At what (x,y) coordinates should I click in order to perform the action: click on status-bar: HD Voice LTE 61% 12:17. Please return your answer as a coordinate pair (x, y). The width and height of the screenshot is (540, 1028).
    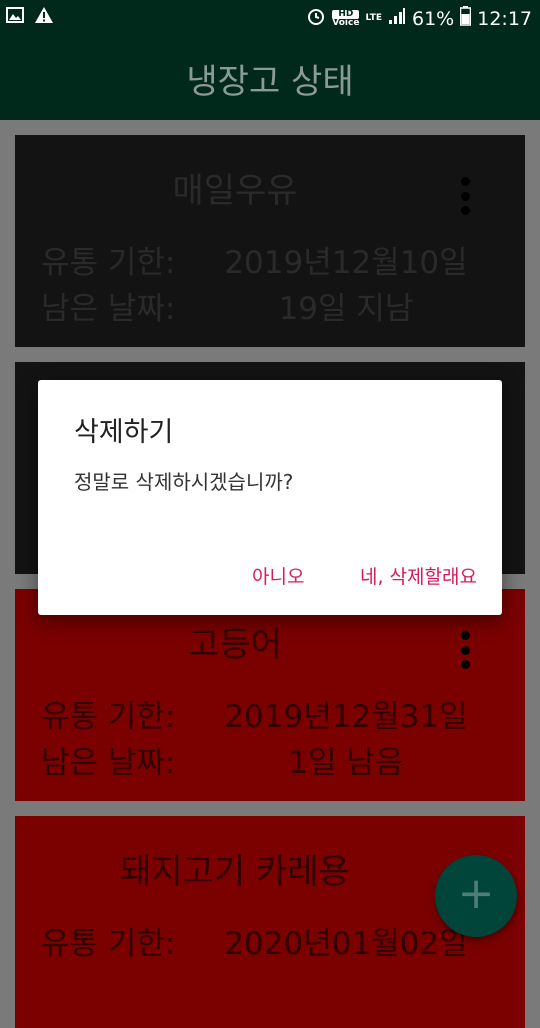
    Looking at the image, I should click on (270, 18).